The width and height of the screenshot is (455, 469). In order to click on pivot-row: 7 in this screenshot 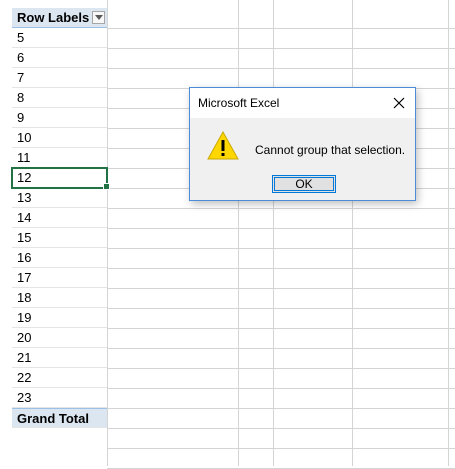, I will do `click(59, 78)`.